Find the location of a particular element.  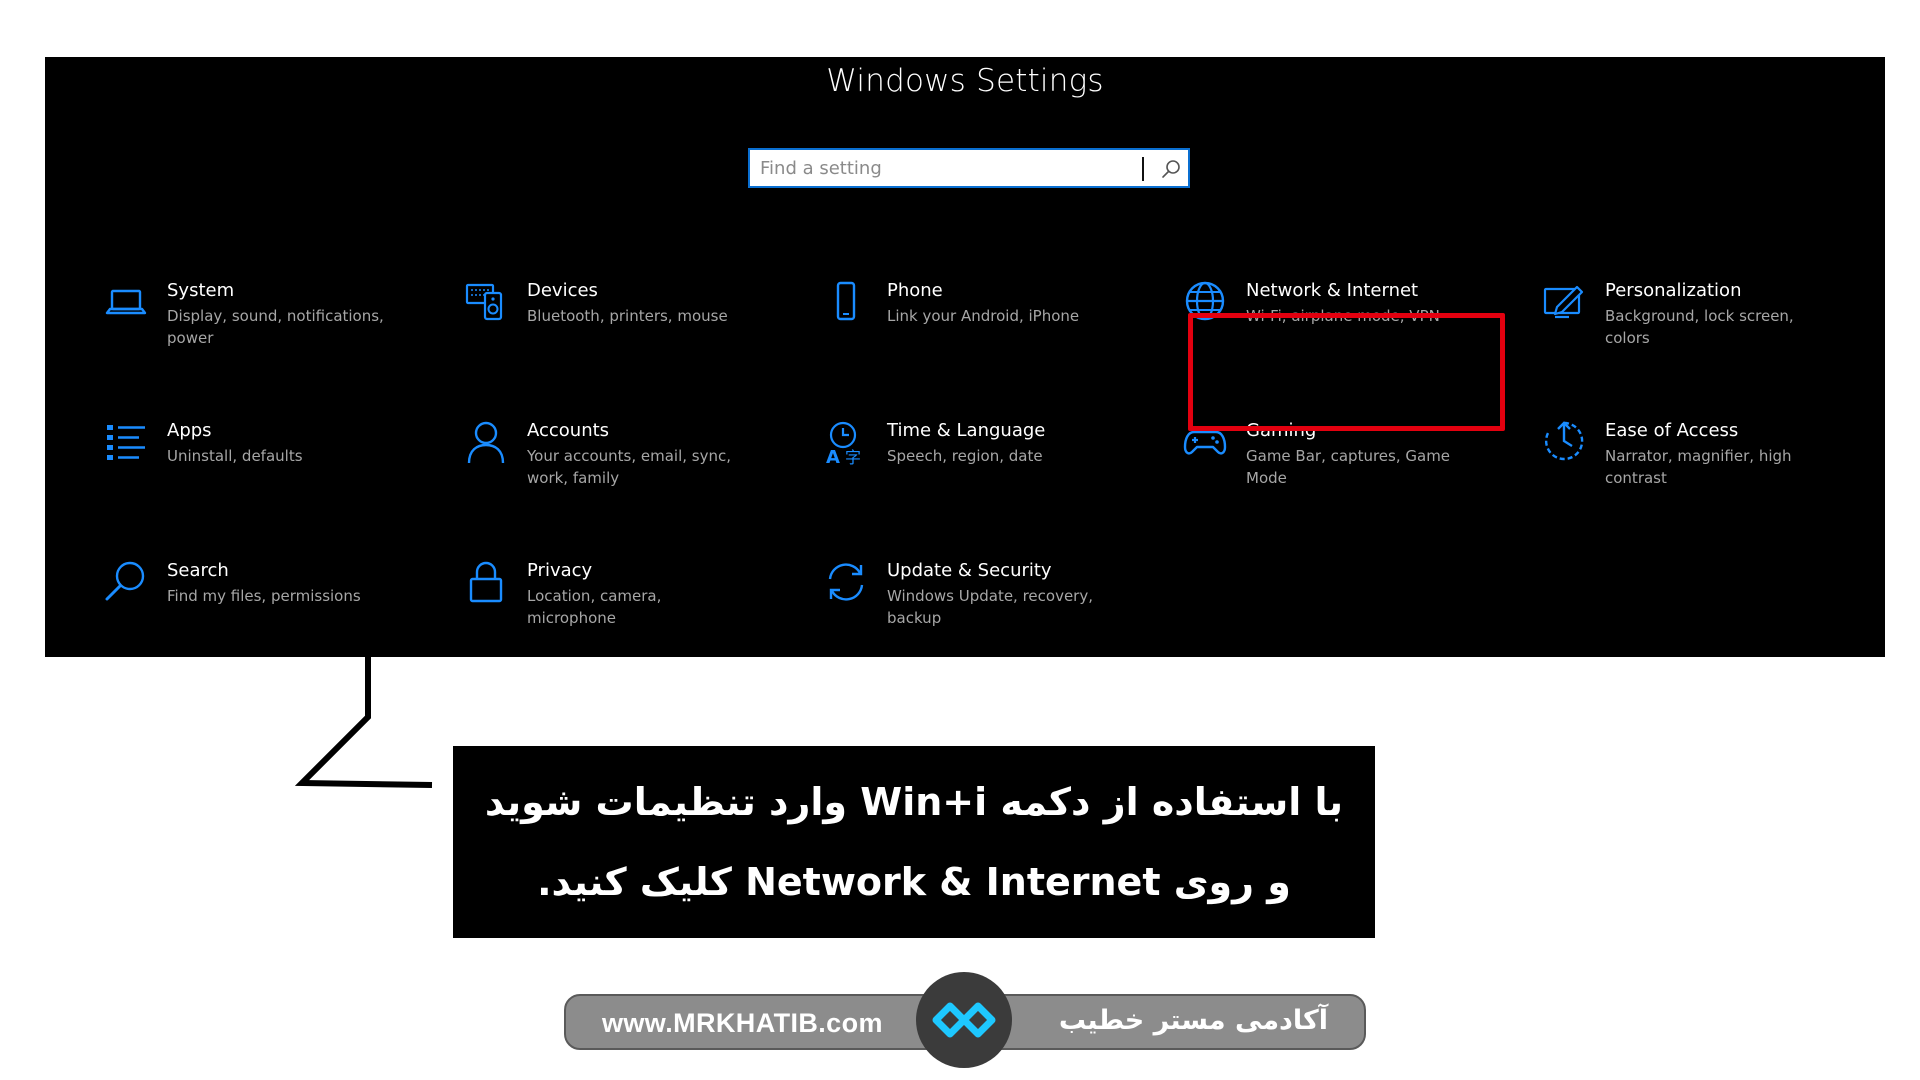

tile-title: System is located at coordinates (201, 290).